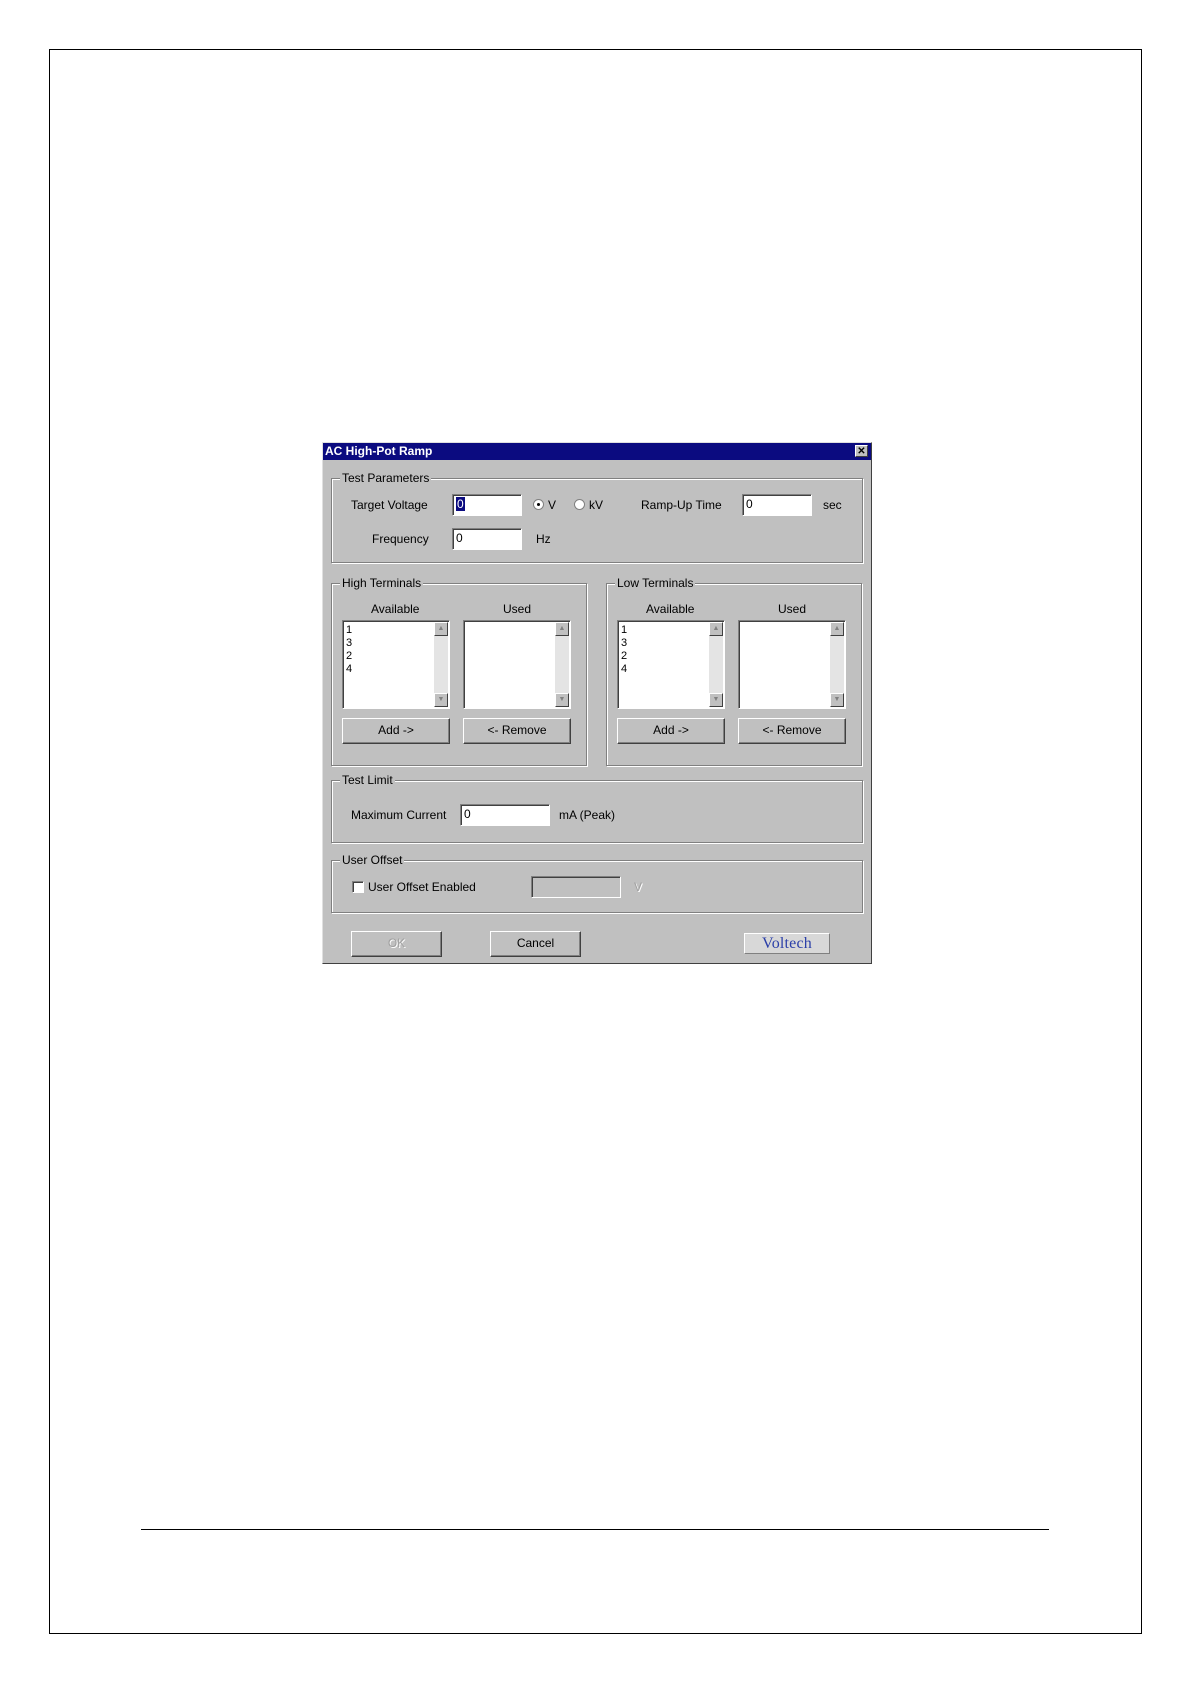  Describe the element at coordinates (671, 731) in the screenshot. I see `low-add-button: Add ->` at that location.